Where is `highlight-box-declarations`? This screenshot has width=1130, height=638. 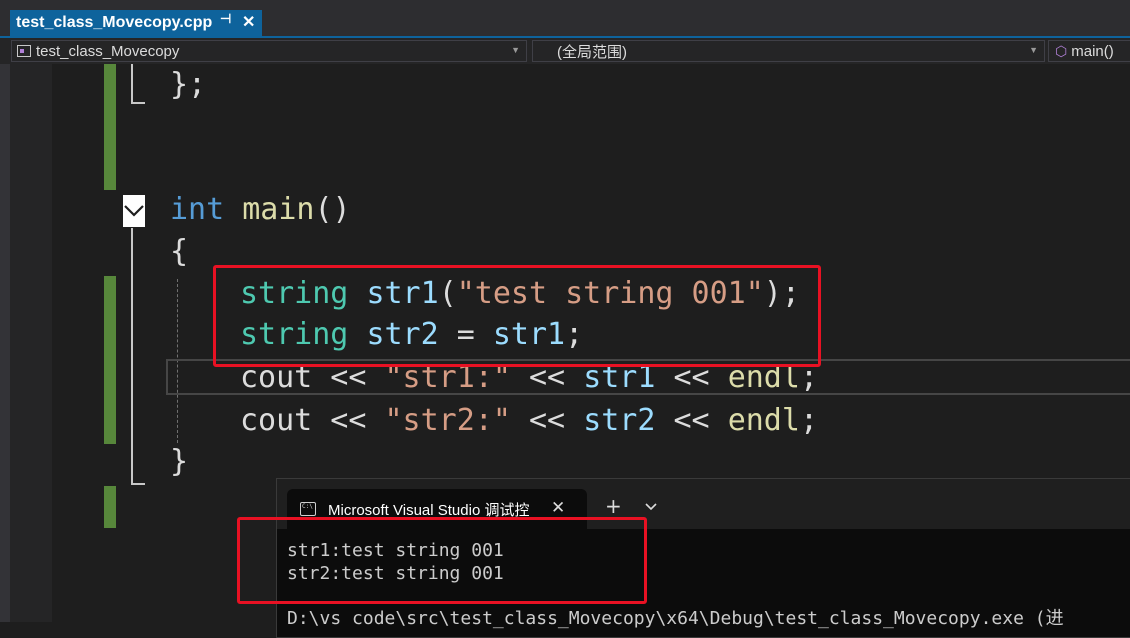
highlight-box-declarations is located at coordinates (517, 316).